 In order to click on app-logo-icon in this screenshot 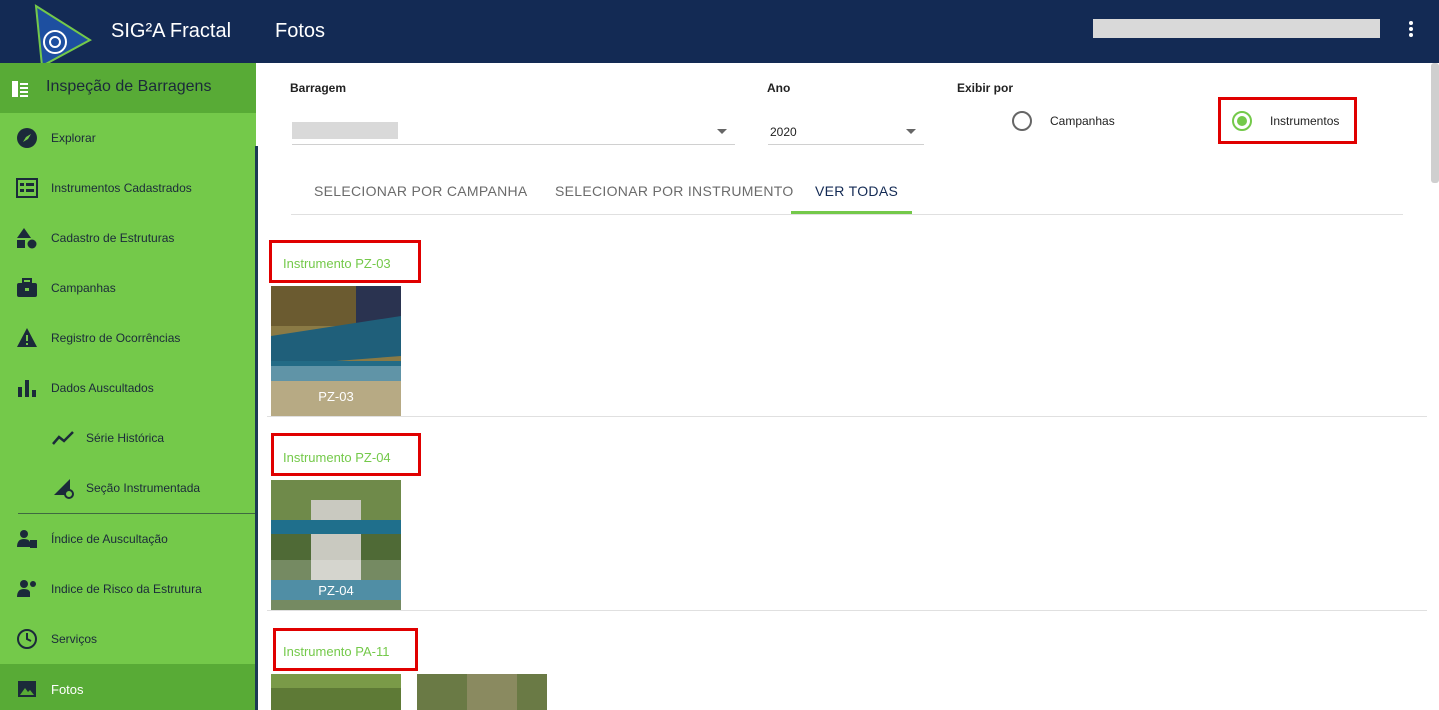, I will do `click(57, 36)`.